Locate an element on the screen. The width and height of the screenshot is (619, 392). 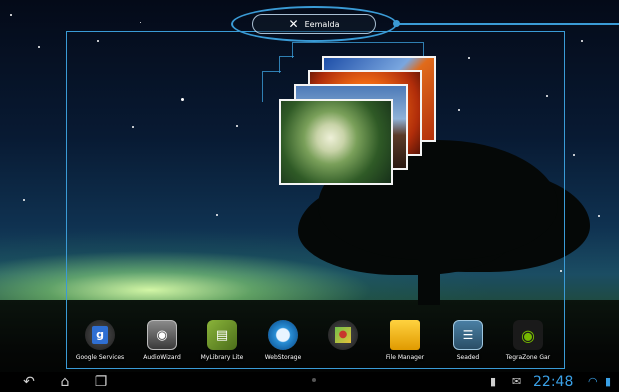
mylibrary-icon: ▤ is located at coordinates (222, 335).